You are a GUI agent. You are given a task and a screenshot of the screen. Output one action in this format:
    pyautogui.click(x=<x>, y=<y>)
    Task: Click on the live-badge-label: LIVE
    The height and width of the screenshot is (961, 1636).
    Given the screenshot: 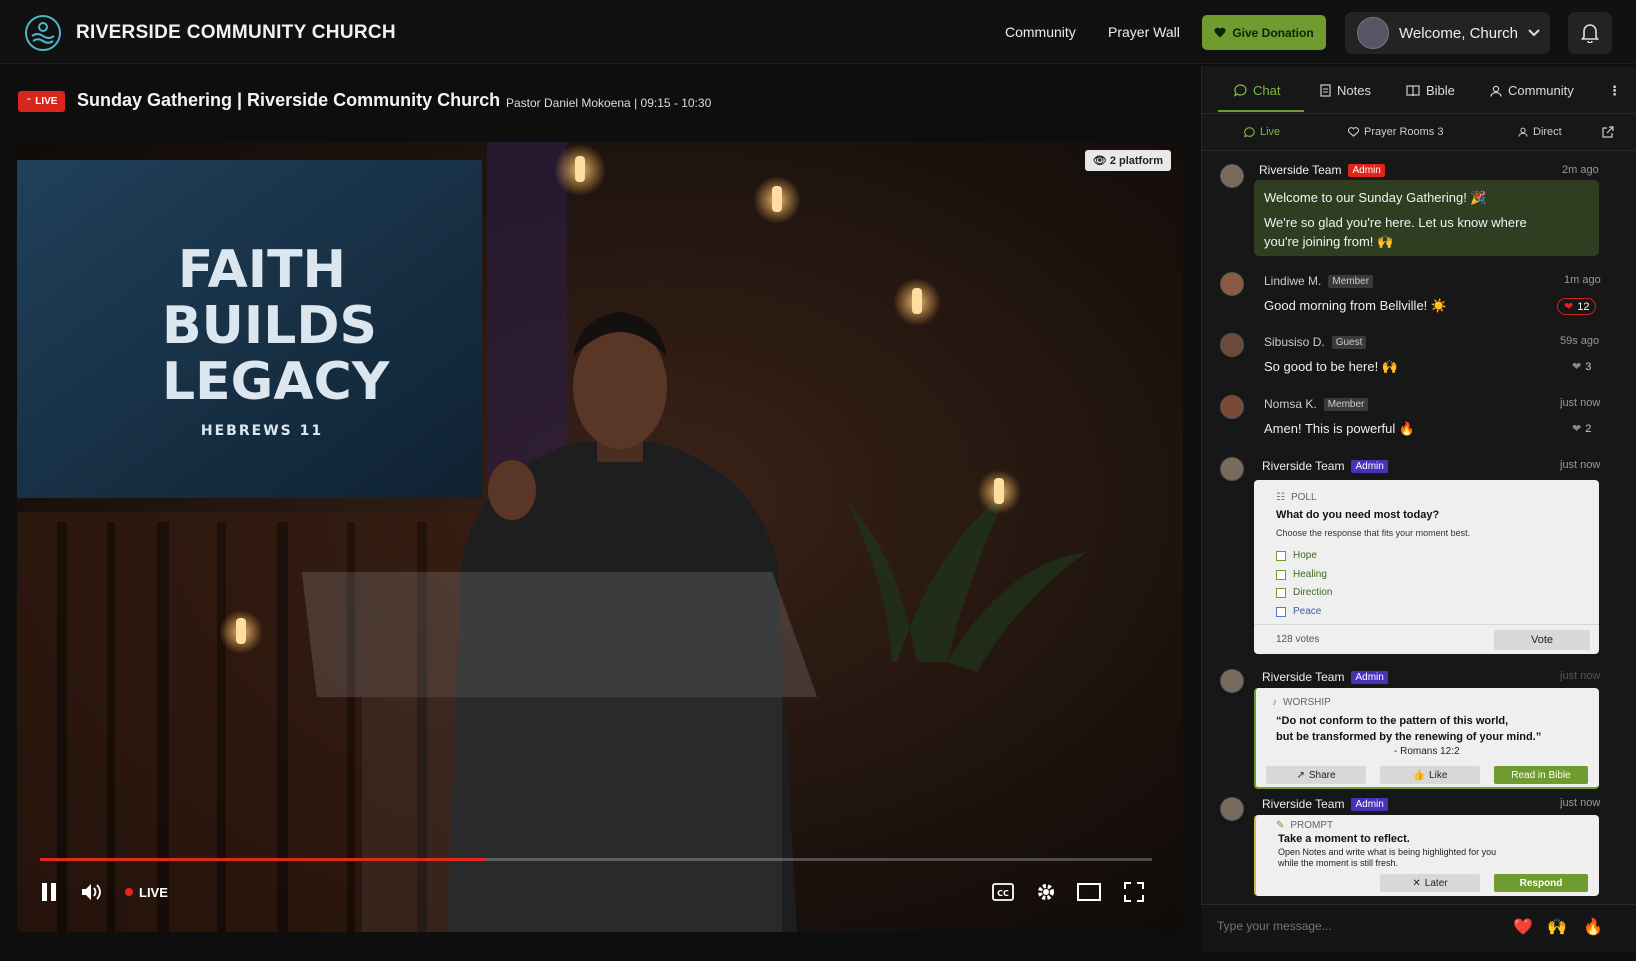 What is the action you would take?
    pyautogui.click(x=46, y=101)
    